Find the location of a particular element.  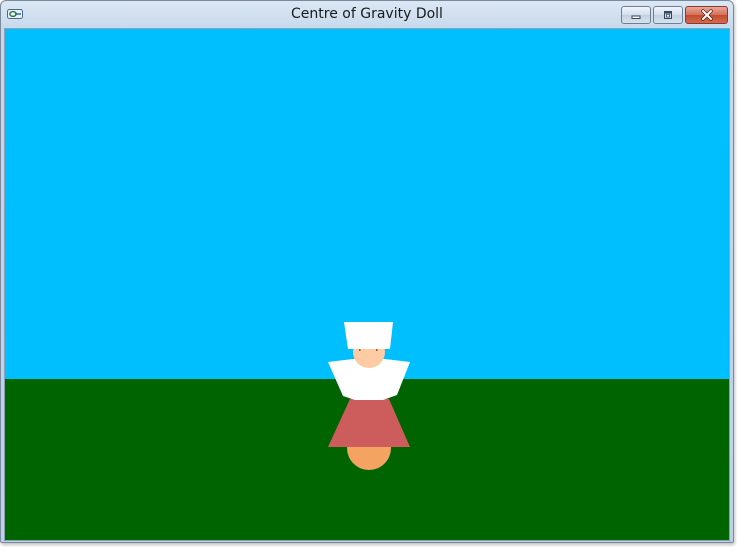

title-bar: Centre of Gravity Doll is located at coordinates (367, 15).